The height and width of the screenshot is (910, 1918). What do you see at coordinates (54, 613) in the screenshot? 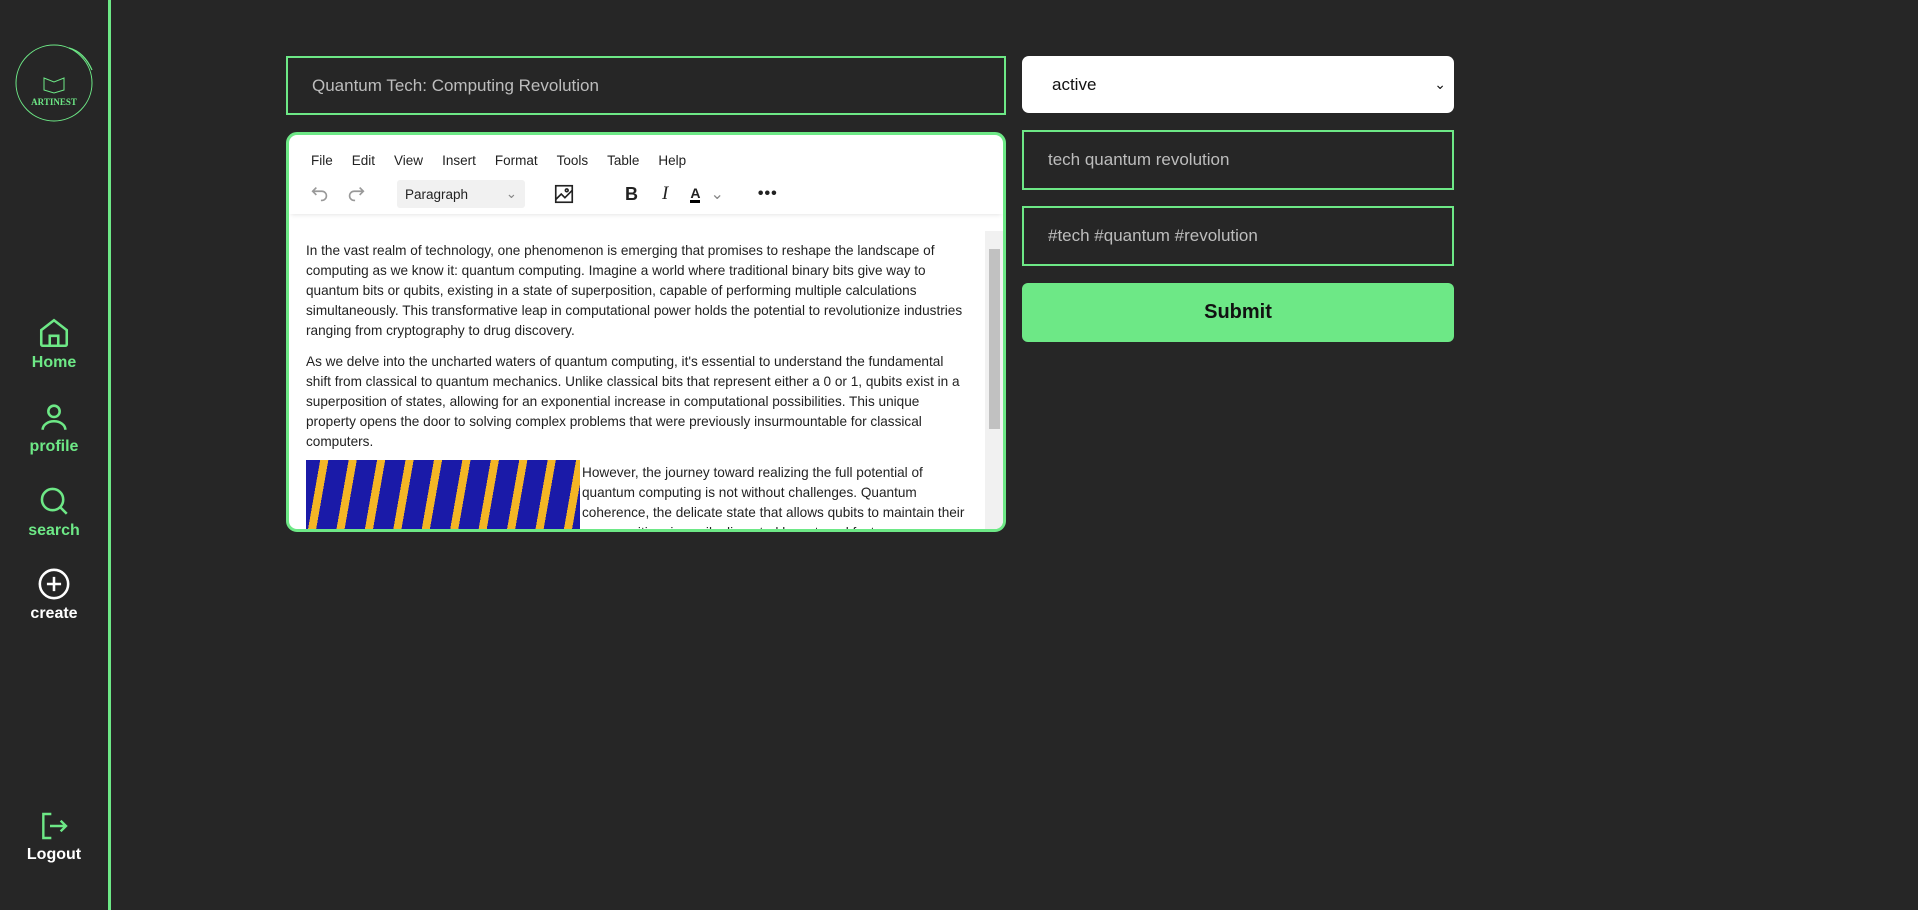
I see `sidebar-item-label: create` at bounding box center [54, 613].